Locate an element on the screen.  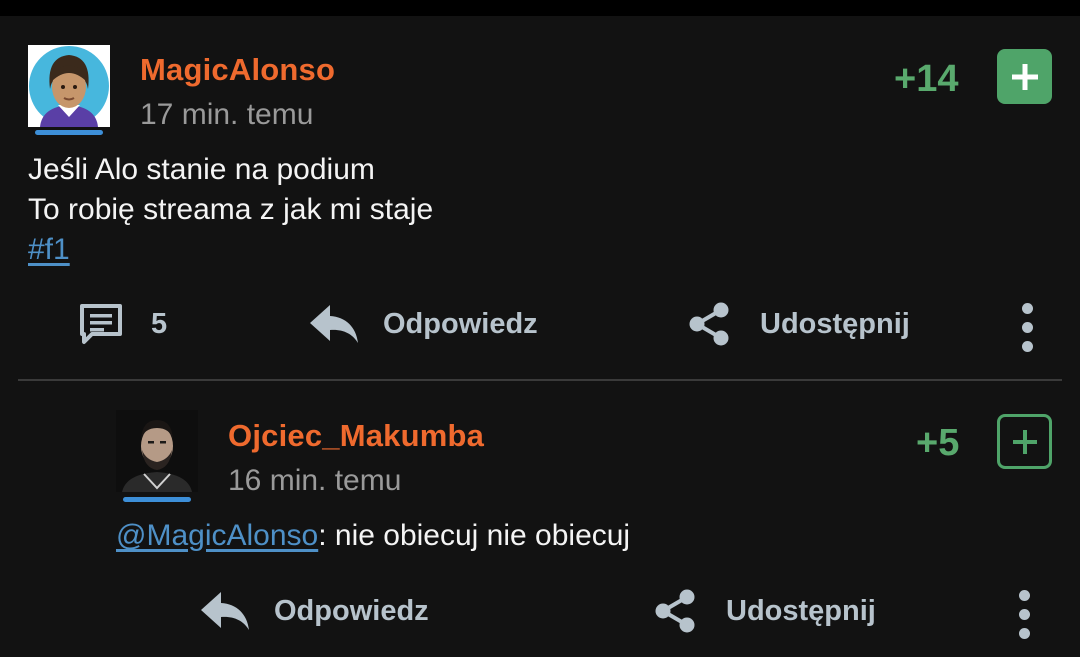
reply-body: @MagicAlonso: nie obiecuj nie obiecuj is located at coordinates (373, 536).